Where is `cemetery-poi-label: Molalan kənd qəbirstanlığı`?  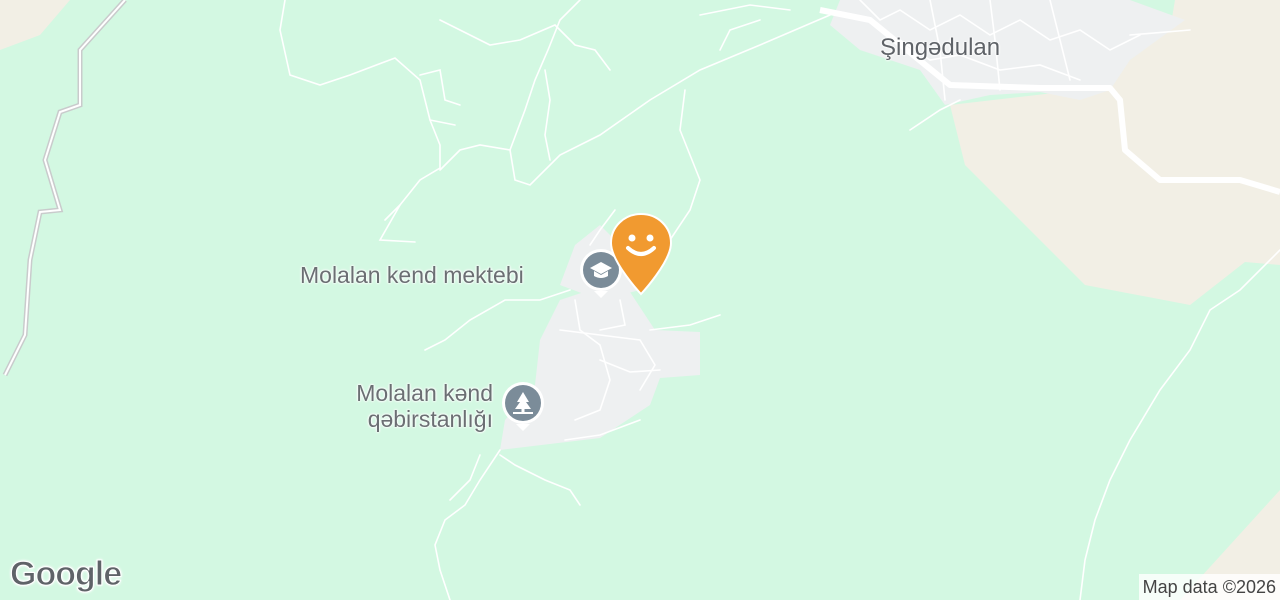 cemetery-poi-label: Molalan kənd qəbirstanlığı is located at coordinates (405, 406).